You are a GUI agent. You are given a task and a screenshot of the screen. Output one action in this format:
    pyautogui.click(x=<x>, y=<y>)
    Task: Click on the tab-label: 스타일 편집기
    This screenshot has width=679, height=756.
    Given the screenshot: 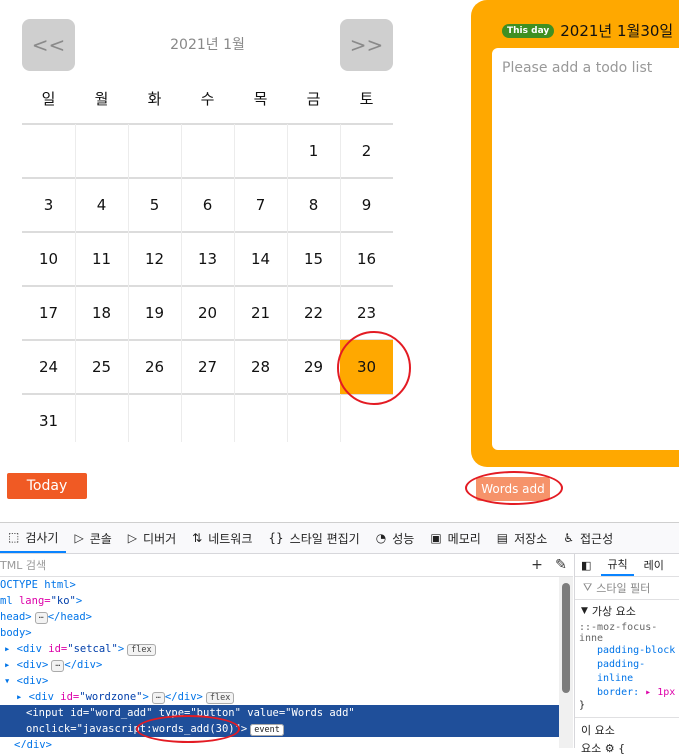 What is the action you would take?
    pyautogui.click(x=324, y=538)
    